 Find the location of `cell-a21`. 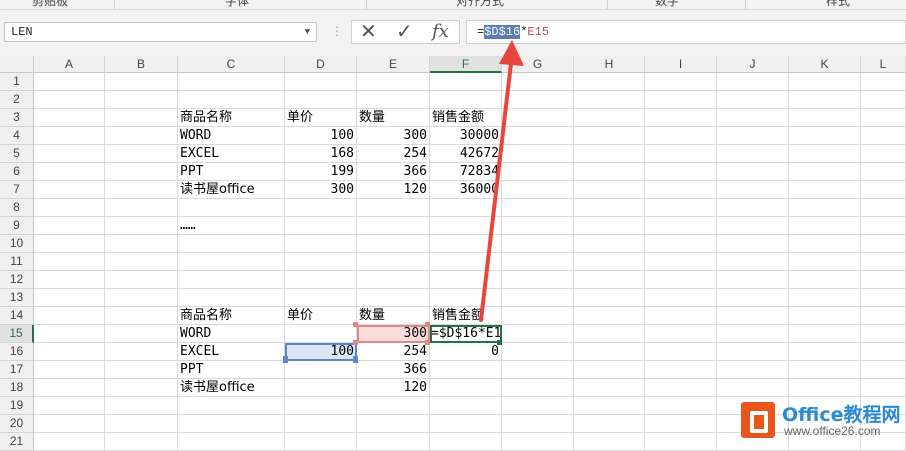

cell-a21 is located at coordinates (69, 442).